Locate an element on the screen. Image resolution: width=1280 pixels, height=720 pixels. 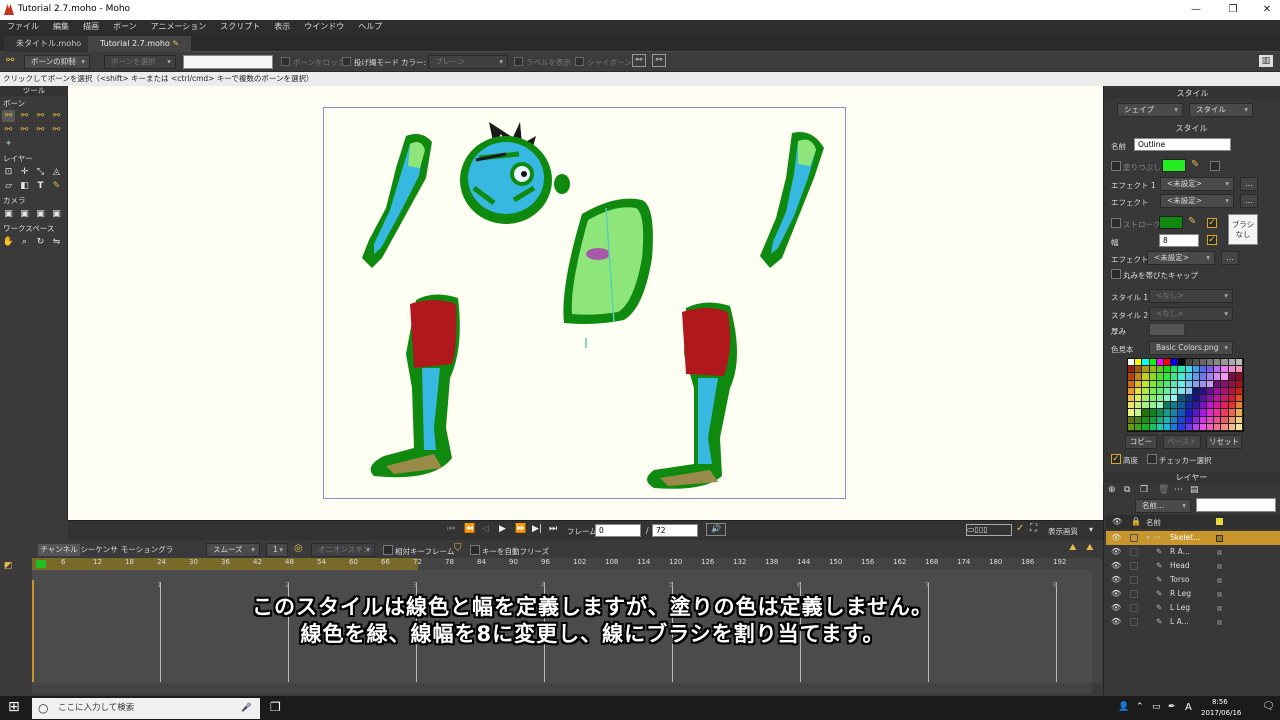
display-quality-arrow-icon: ▾ is located at coordinates (1091, 529).